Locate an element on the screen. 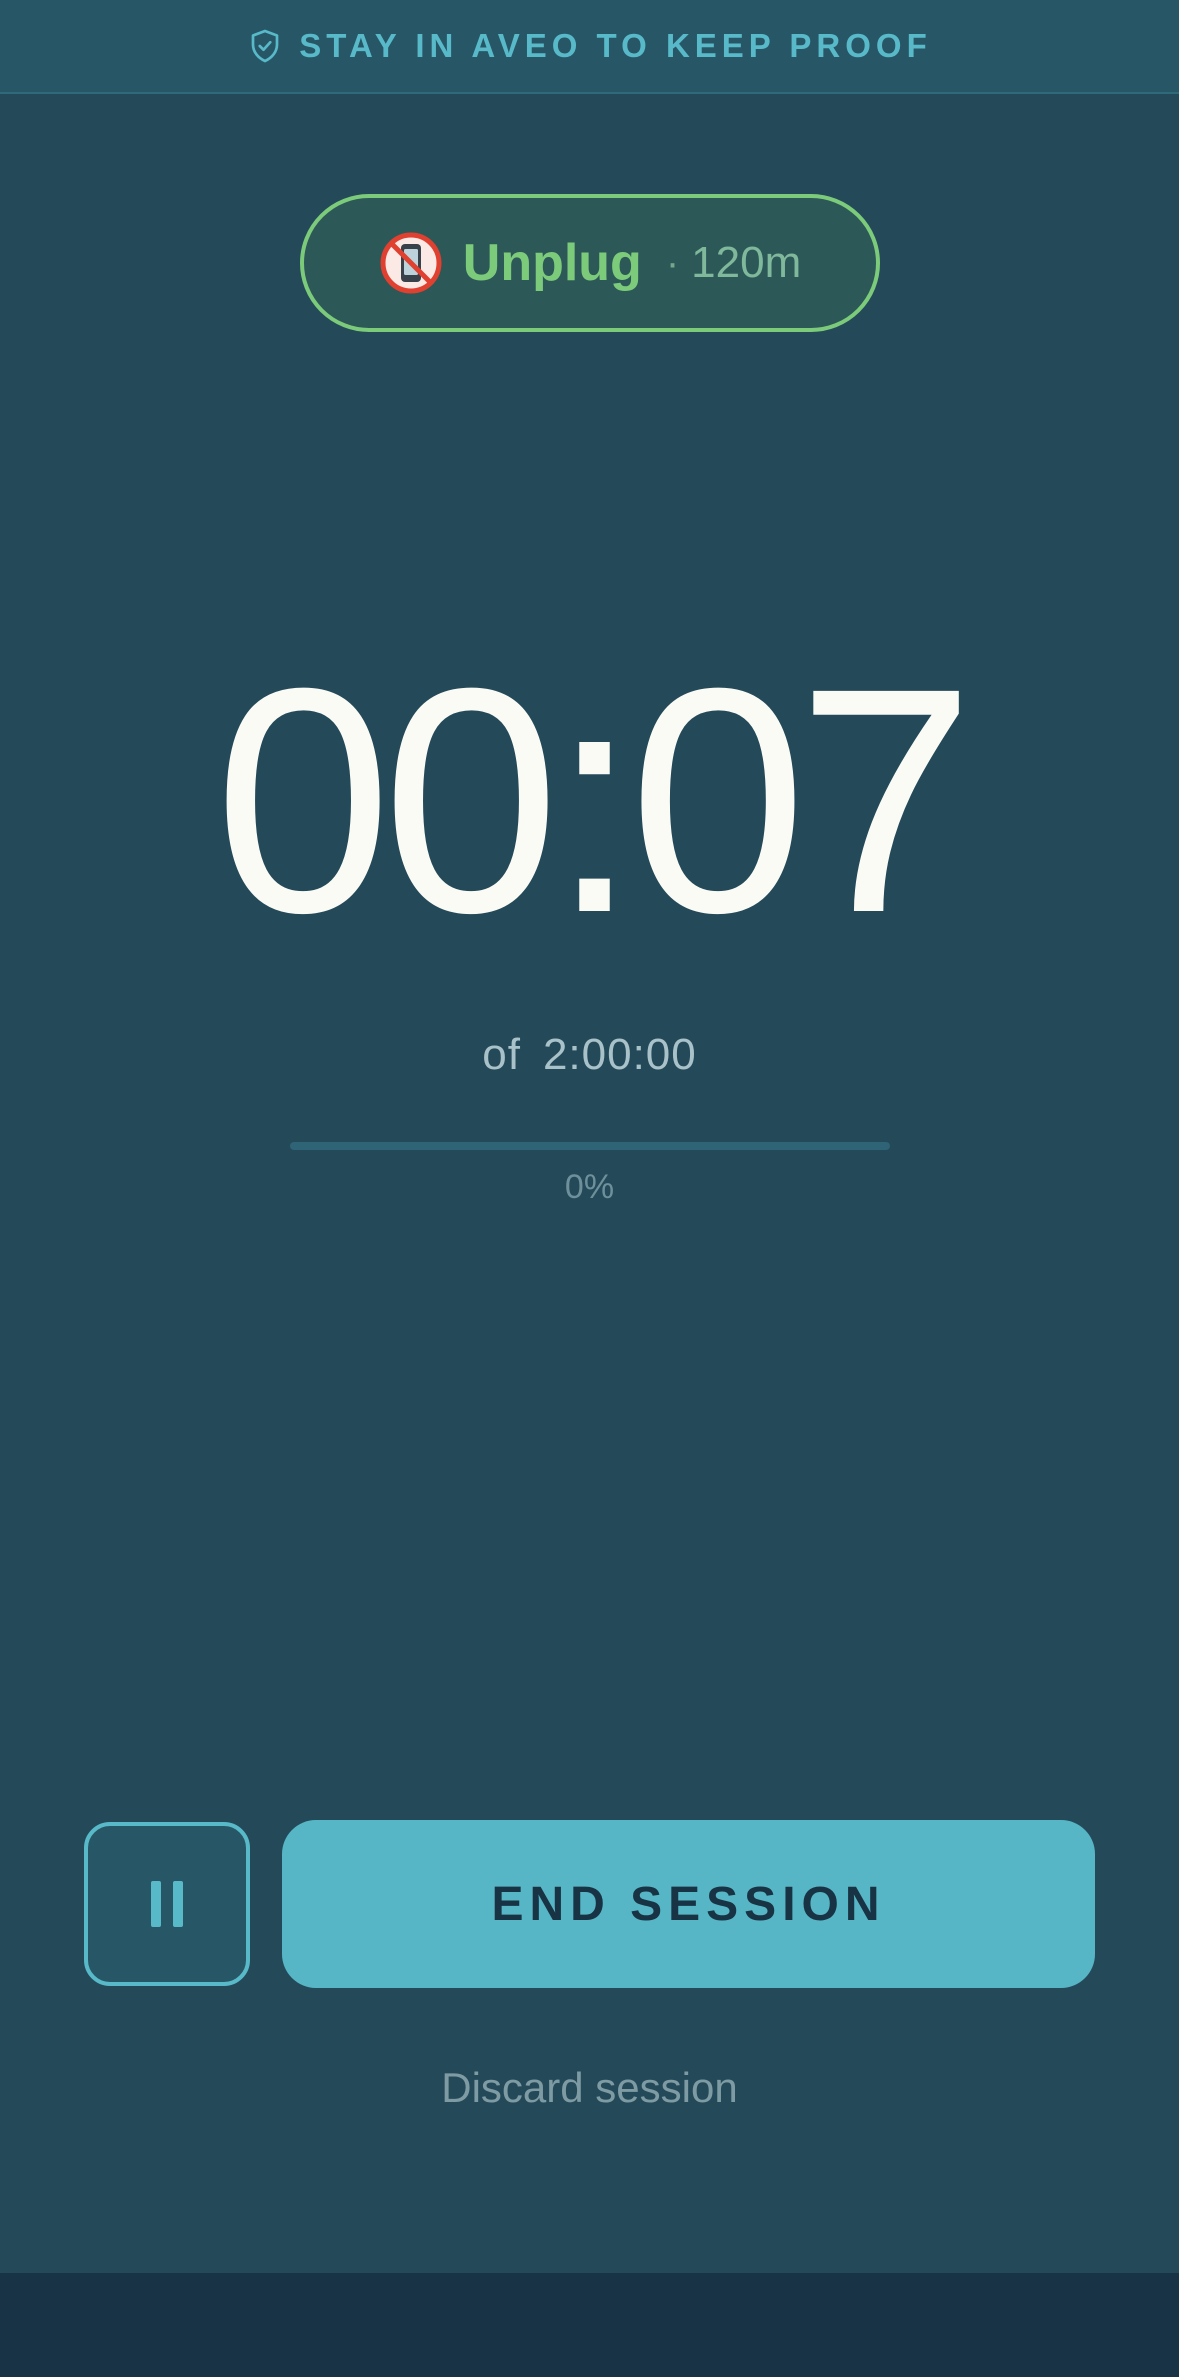 The image size is (1179, 2377). activity-duration: 120m is located at coordinates (746, 262).